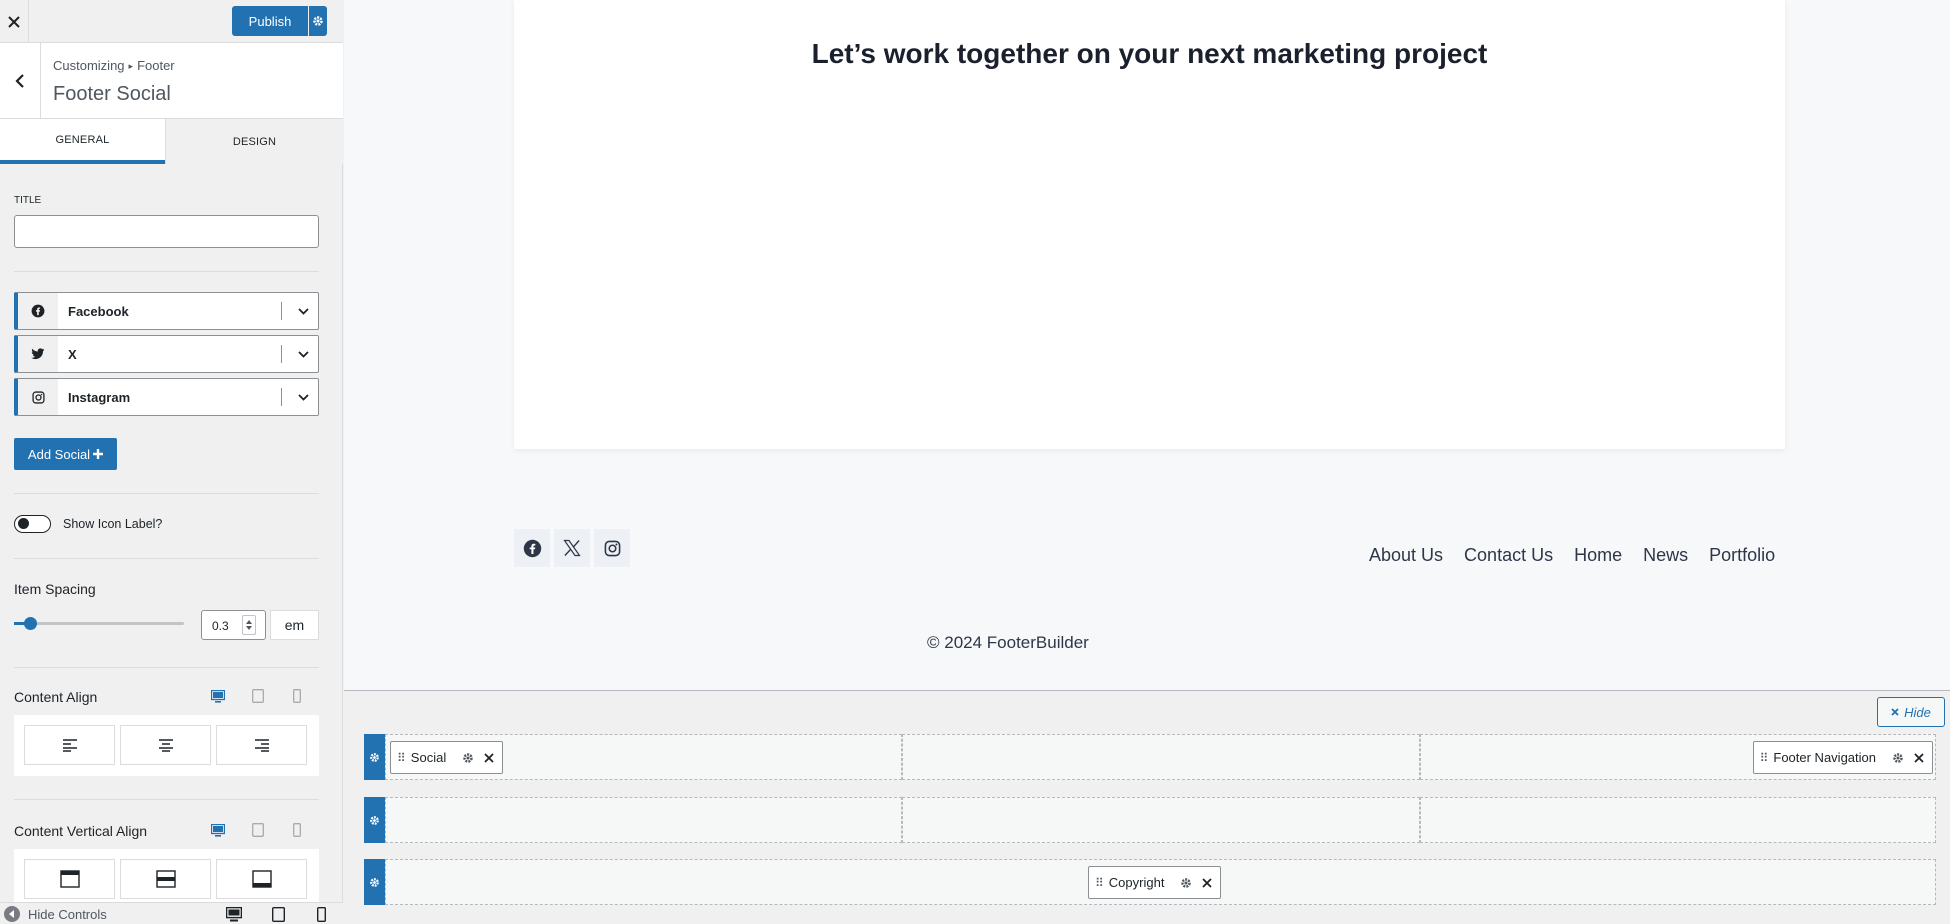 The width and height of the screenshot is (1950, 924). I want to click on builder-row-top: ⠿ Social ⠿ Footer Navigation, so click(1150, 757).